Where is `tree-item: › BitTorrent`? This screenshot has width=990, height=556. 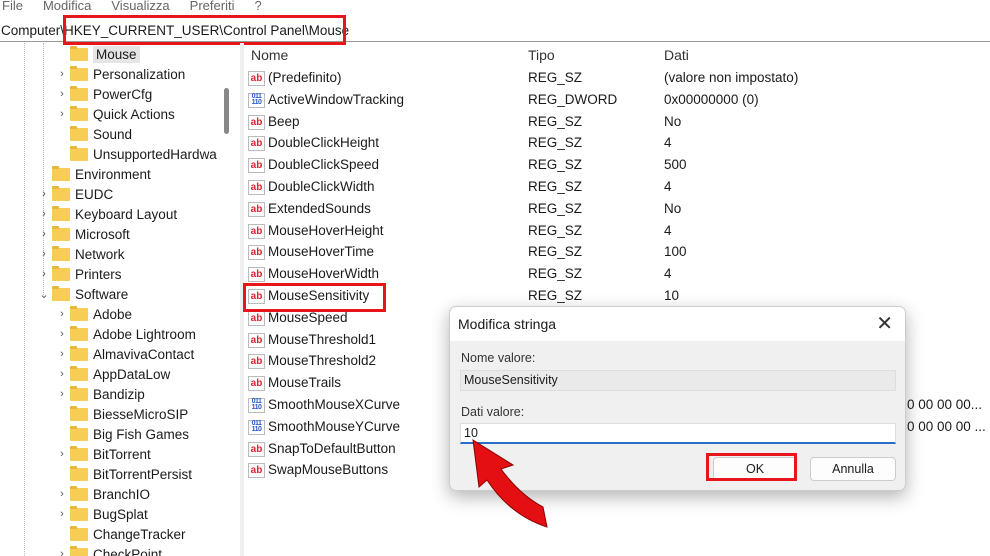 tree-item: › BitTorrent is located at coordinates (103, 454).